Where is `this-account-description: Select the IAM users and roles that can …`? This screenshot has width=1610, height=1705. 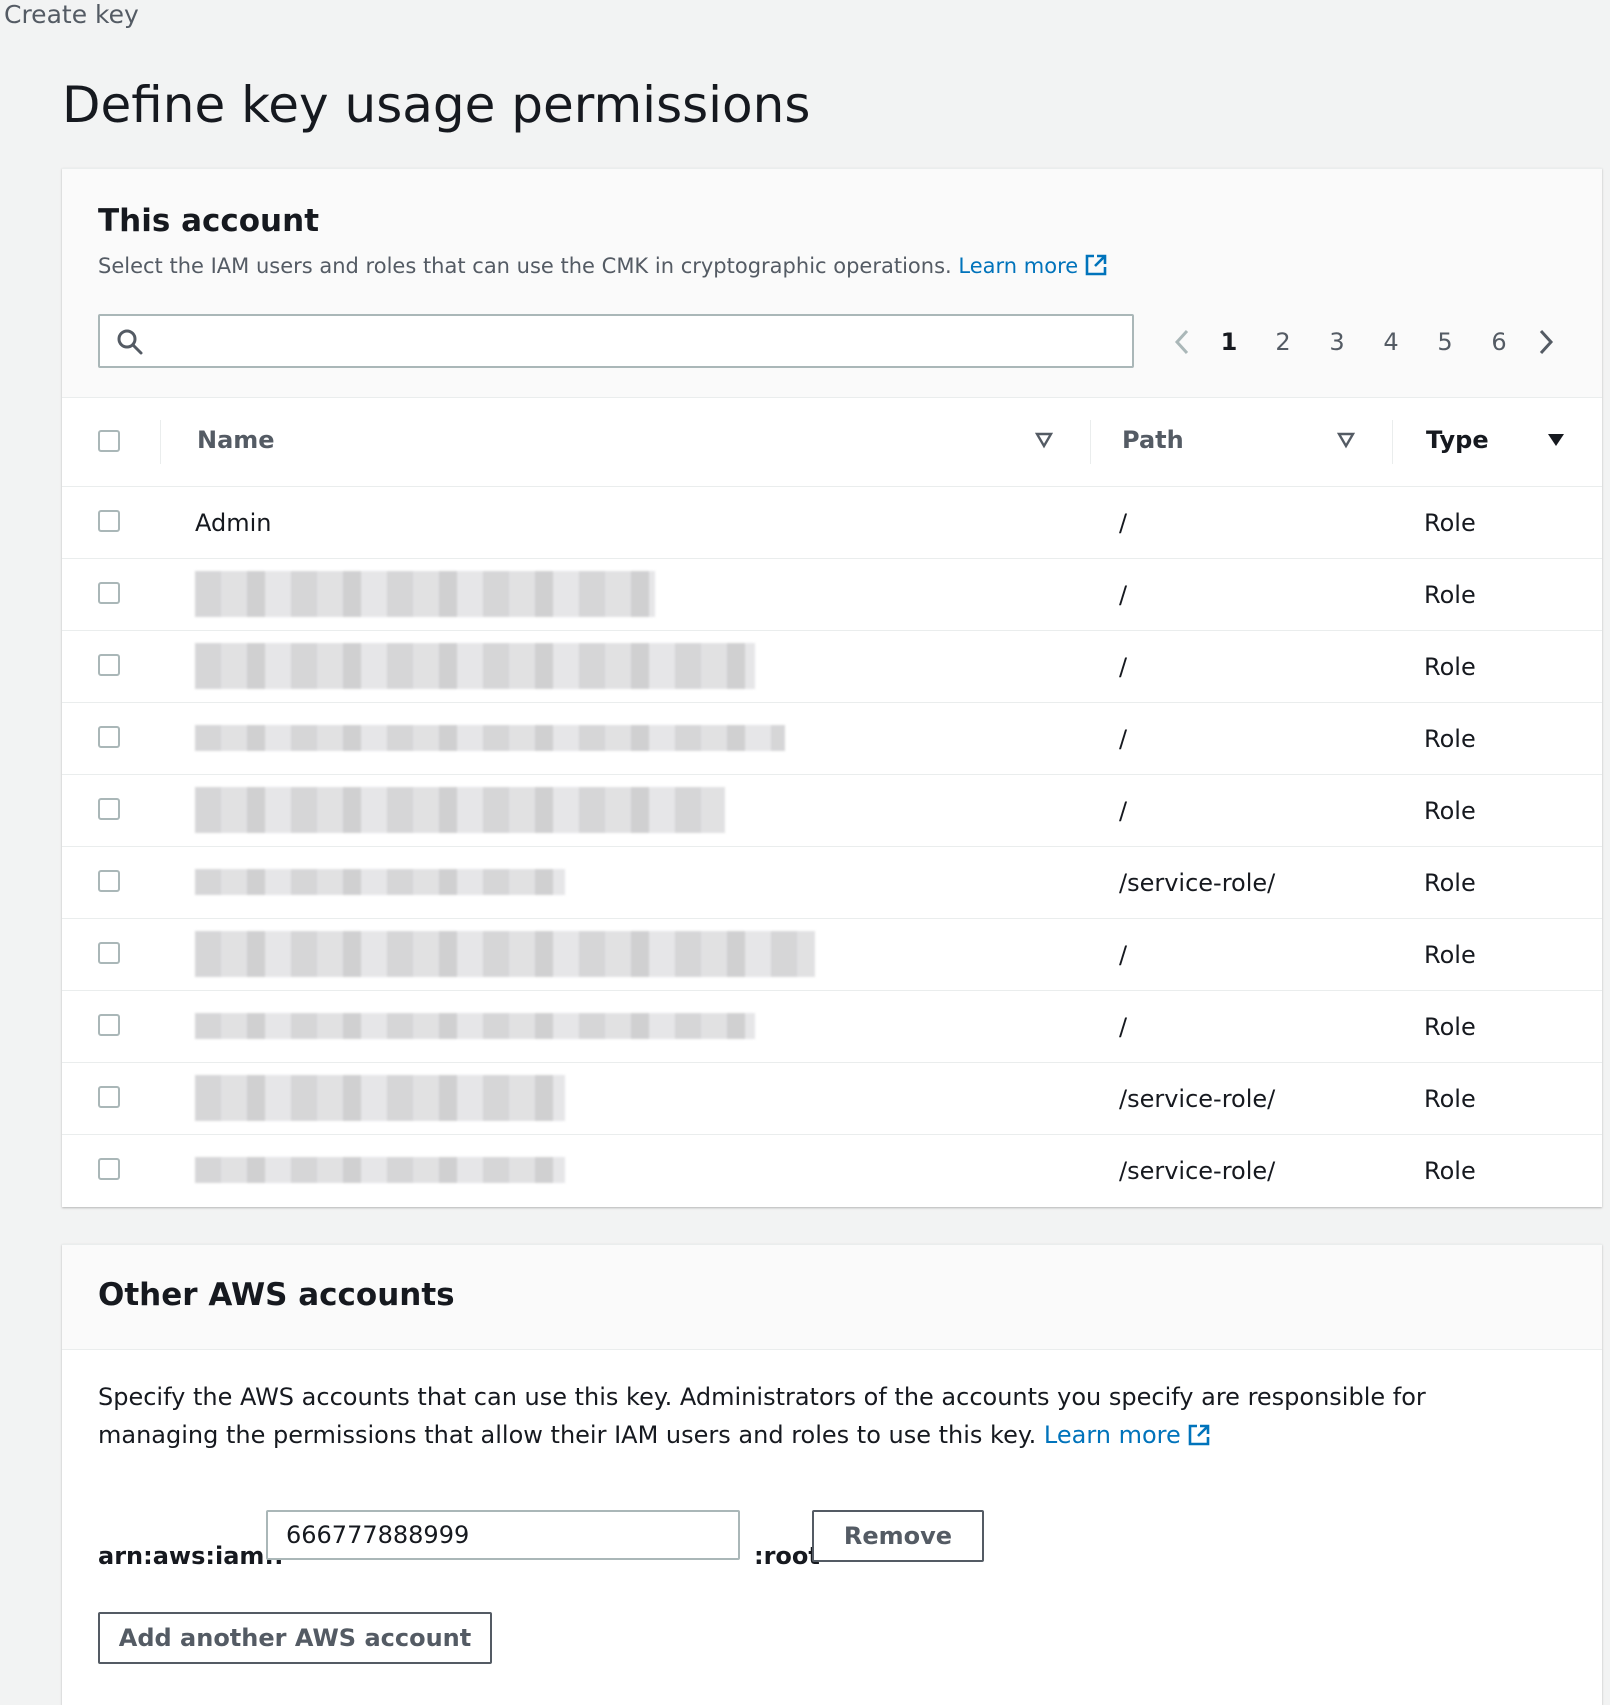
this-account-description: Select the IAM users and roles that can … is located at coordinates (603, 265).